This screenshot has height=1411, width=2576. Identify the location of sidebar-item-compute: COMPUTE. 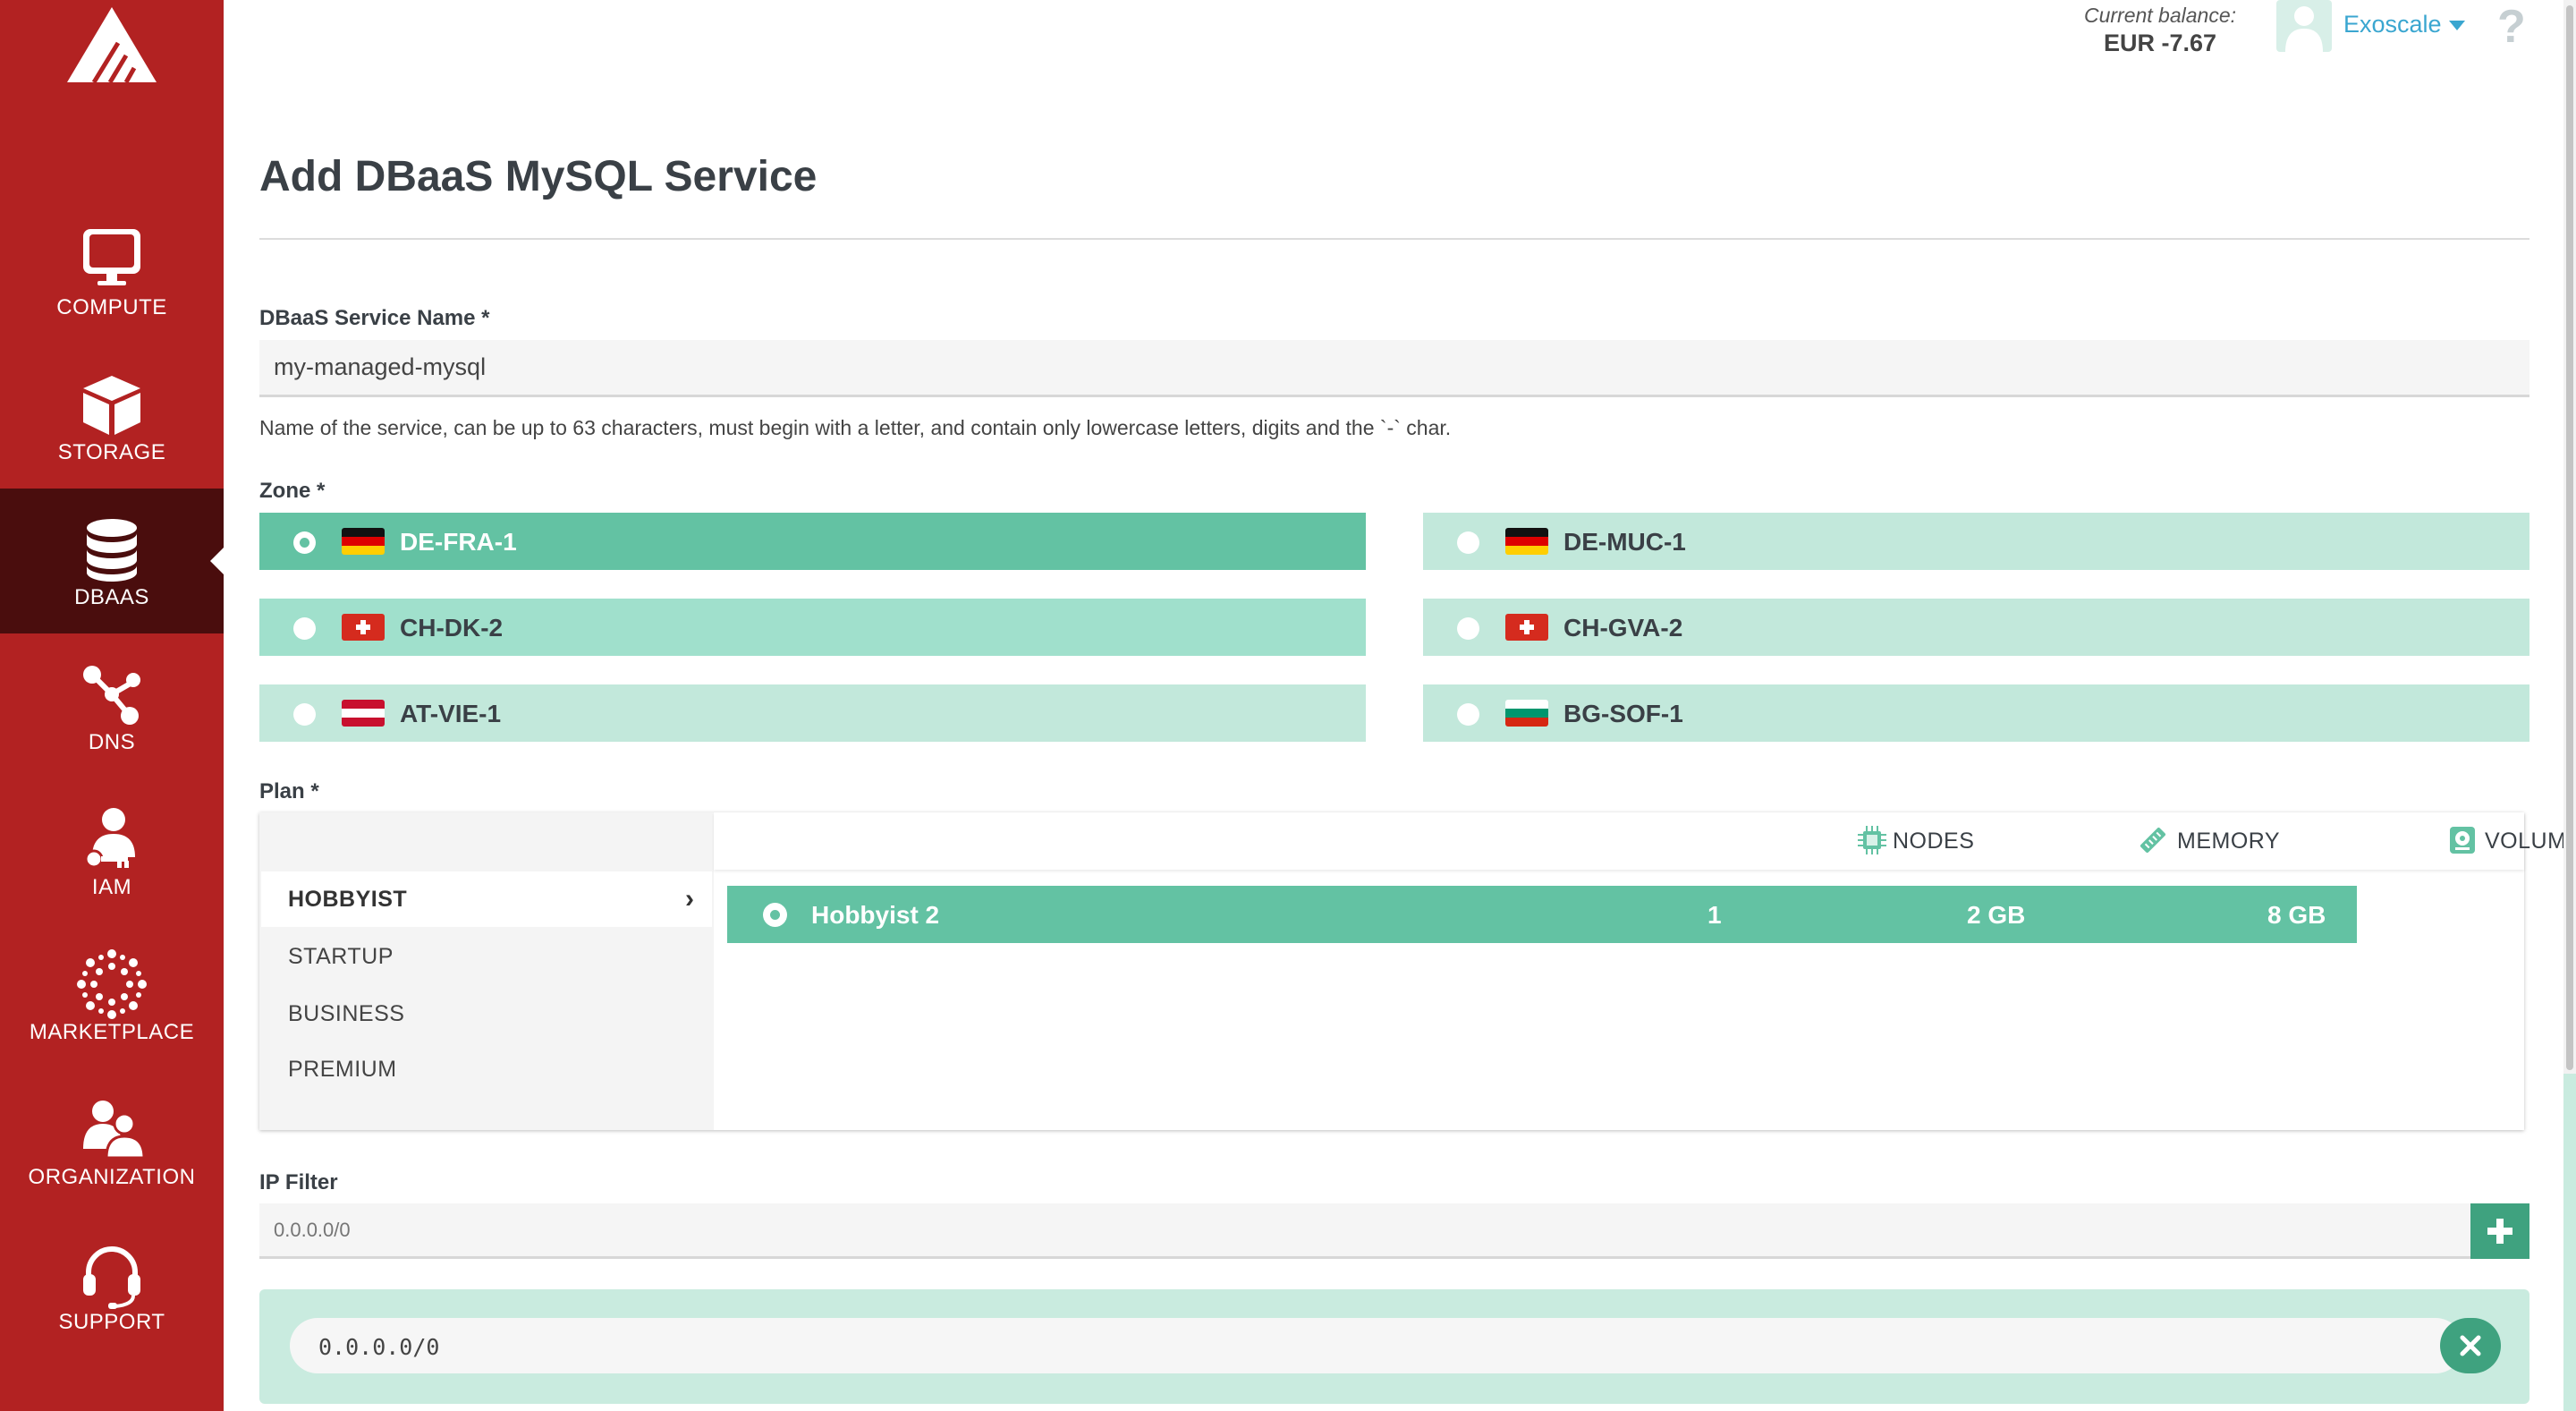
(112, 271).